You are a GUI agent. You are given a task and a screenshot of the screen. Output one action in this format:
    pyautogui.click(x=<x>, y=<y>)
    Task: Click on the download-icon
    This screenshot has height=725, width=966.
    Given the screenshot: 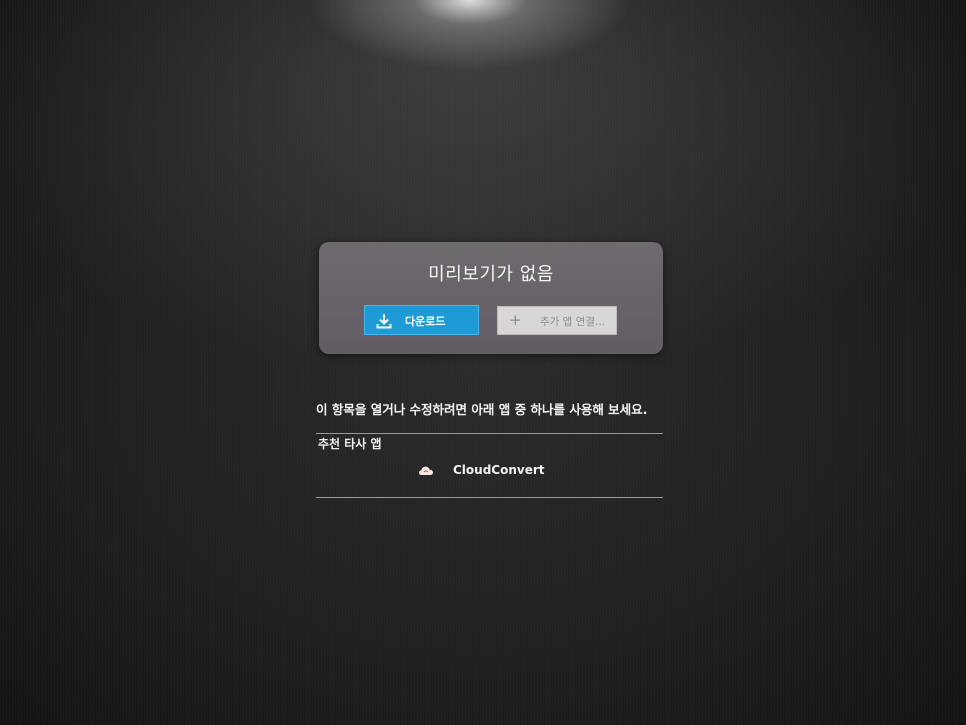 What is the action you would take?
    pyautogui.click(x=384, y=321)
    